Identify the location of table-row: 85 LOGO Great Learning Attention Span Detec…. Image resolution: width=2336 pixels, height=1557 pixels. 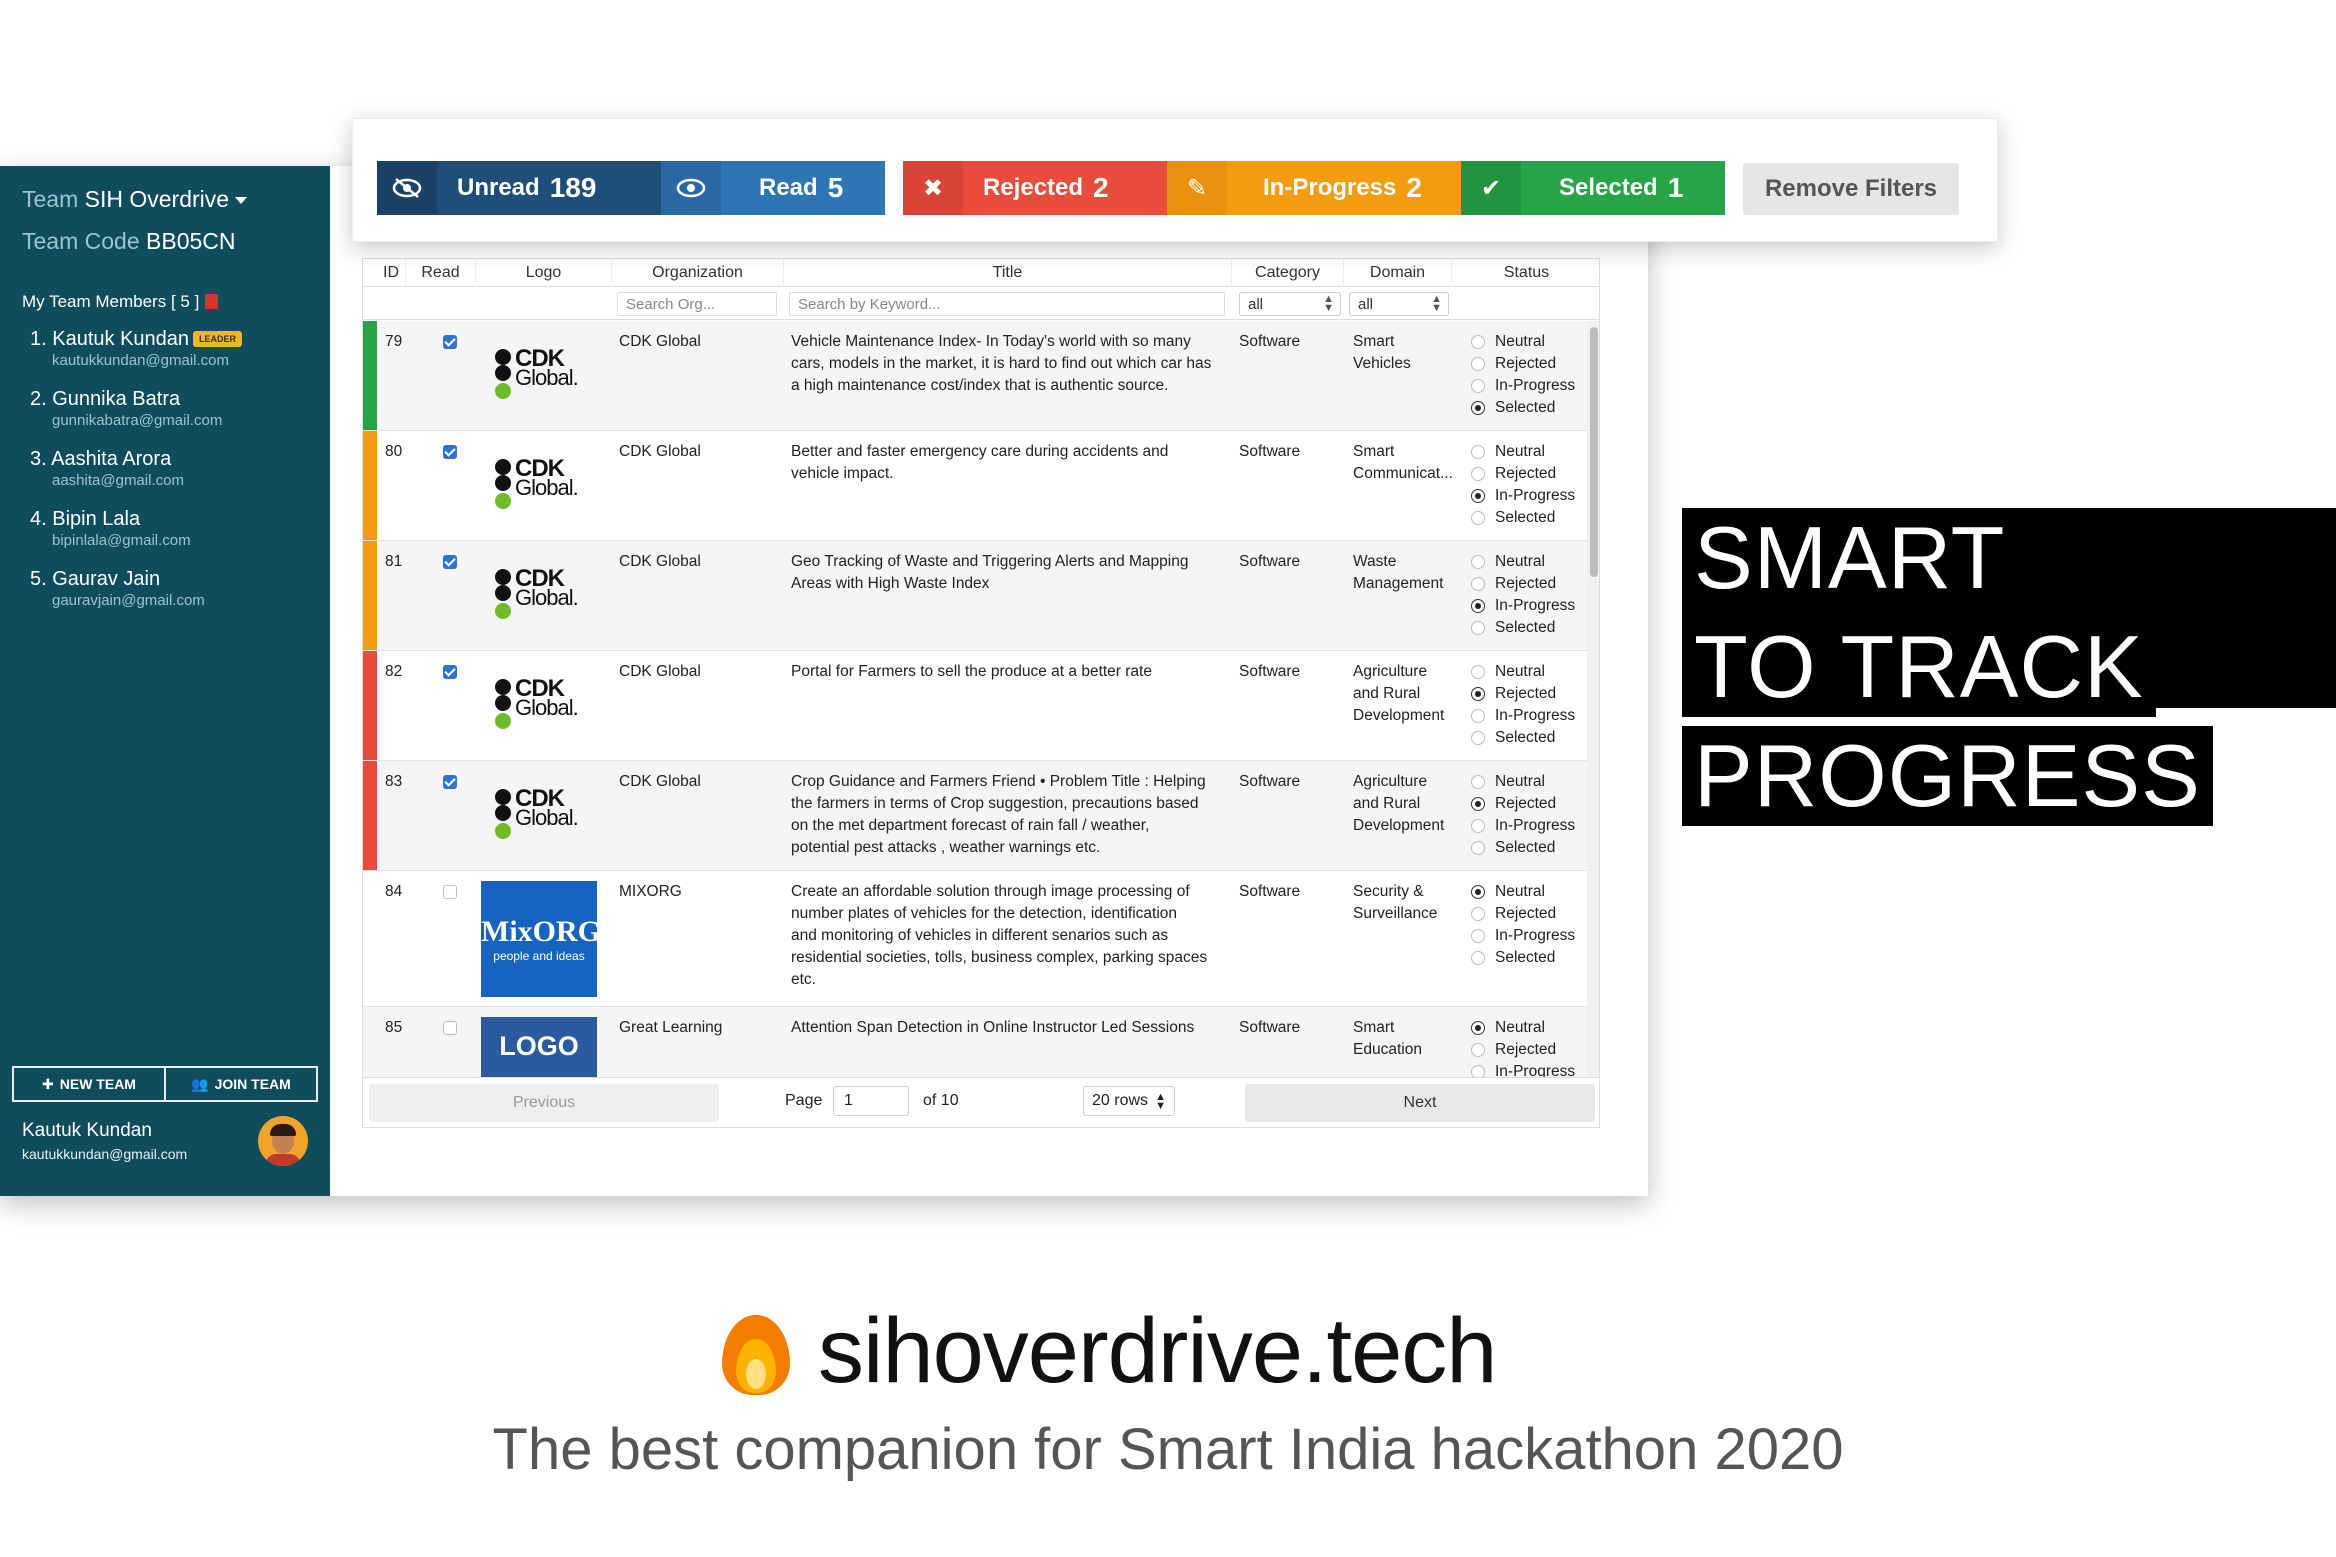
(975, 1042).